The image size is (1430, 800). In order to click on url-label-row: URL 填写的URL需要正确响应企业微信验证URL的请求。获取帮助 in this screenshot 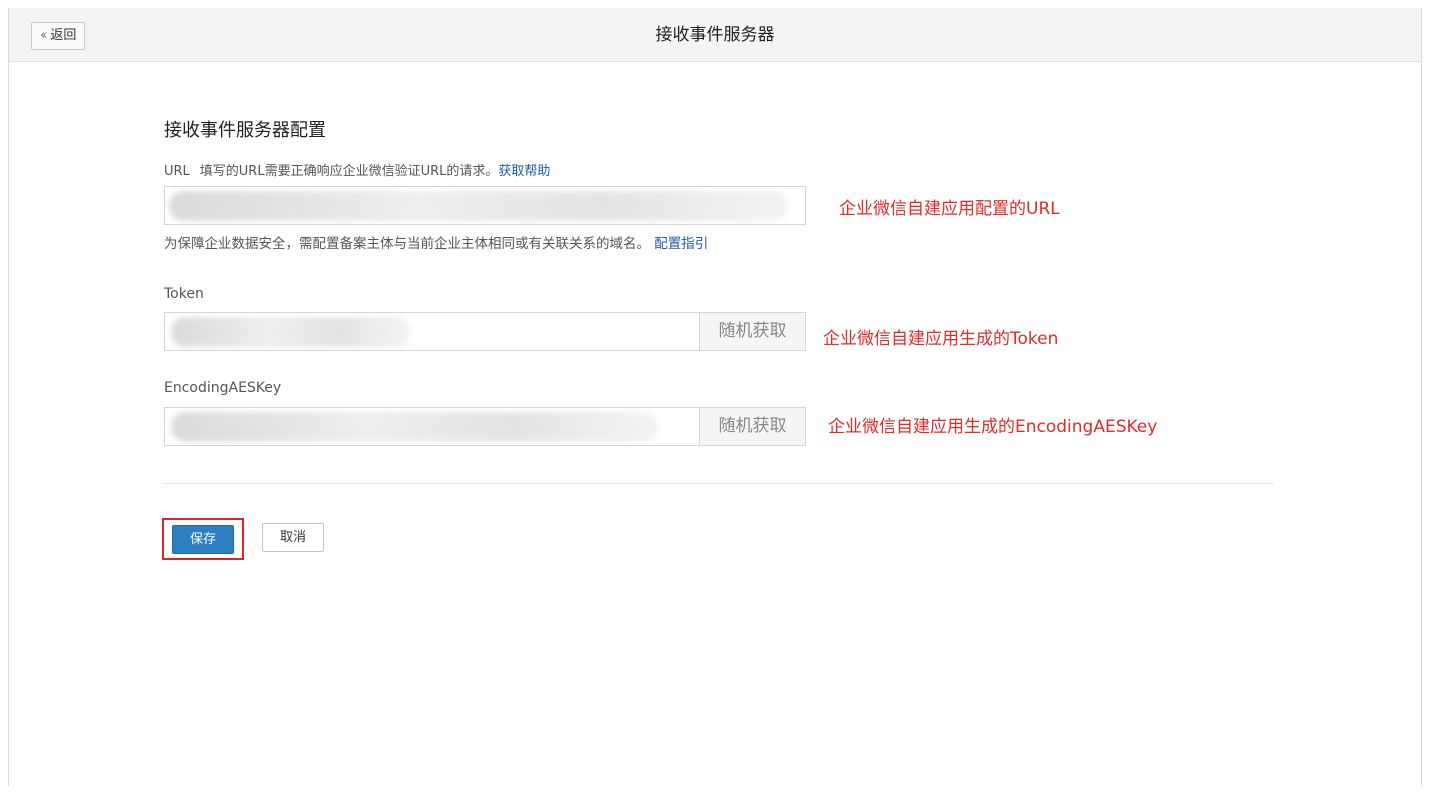, I will do `click(357, 169)`.